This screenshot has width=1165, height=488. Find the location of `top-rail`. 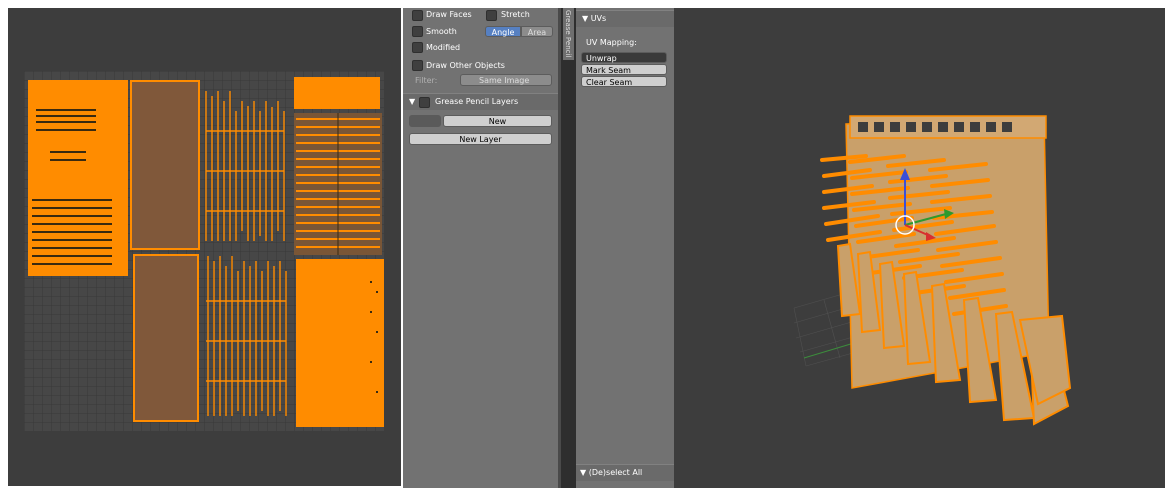

top-rail is located at coordinates (948, 127).